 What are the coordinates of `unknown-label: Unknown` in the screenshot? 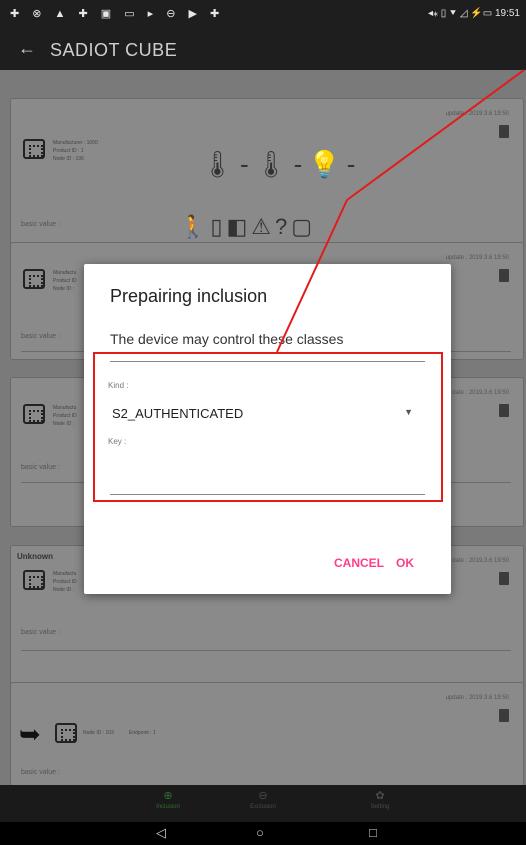 It's located at (35, 556).